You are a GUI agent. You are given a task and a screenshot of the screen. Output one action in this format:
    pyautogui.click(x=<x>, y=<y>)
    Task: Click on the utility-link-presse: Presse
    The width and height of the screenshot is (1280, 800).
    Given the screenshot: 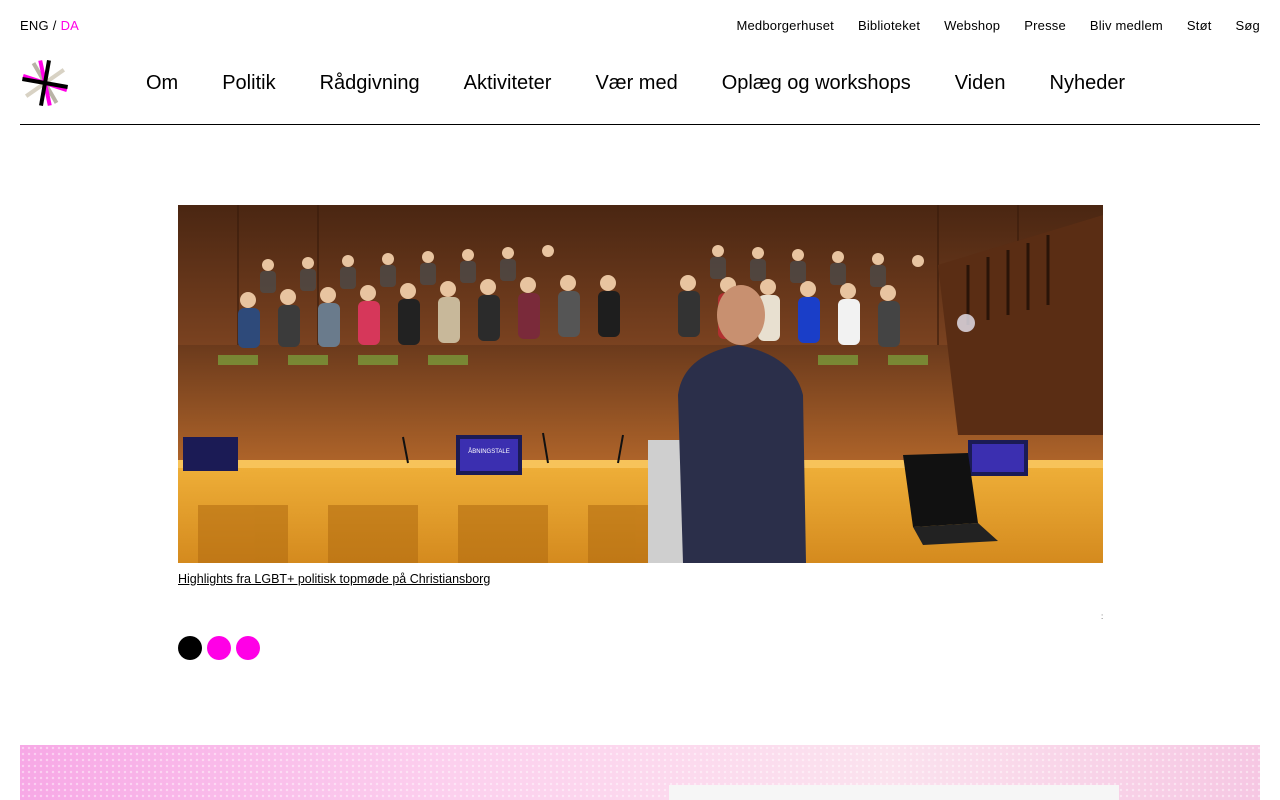 What is the action you would take?
    pyautogui.click(x=1045, y=25)
    